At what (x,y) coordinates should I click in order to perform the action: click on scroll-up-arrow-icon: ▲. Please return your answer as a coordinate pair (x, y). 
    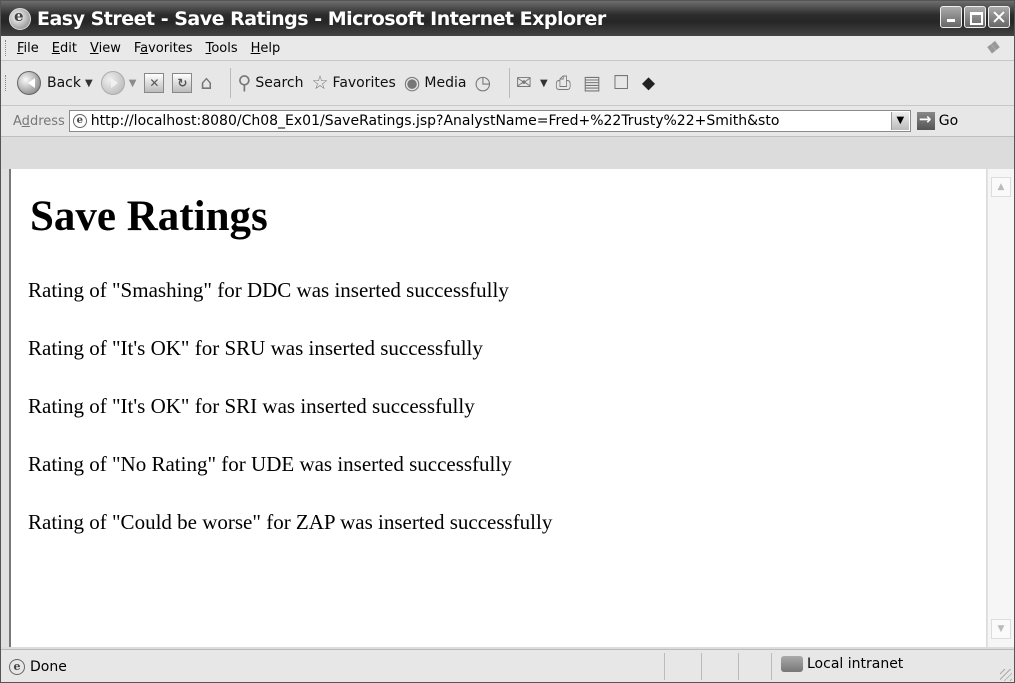
    Looking at the image, I should click on (1001, 187).